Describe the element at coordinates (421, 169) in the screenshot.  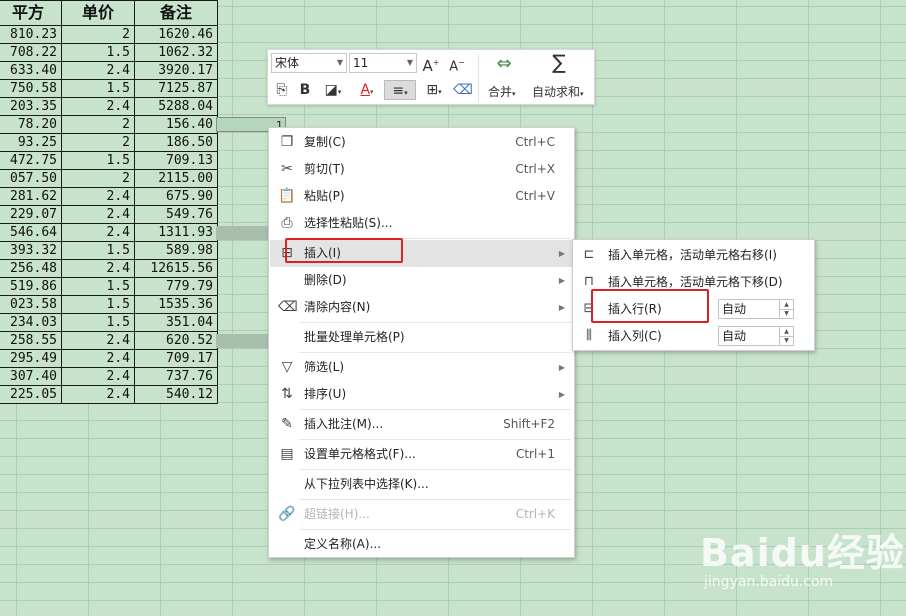
I see `menu-item-cut: ✂ 剪切(T) Ctrl+X` at that location.